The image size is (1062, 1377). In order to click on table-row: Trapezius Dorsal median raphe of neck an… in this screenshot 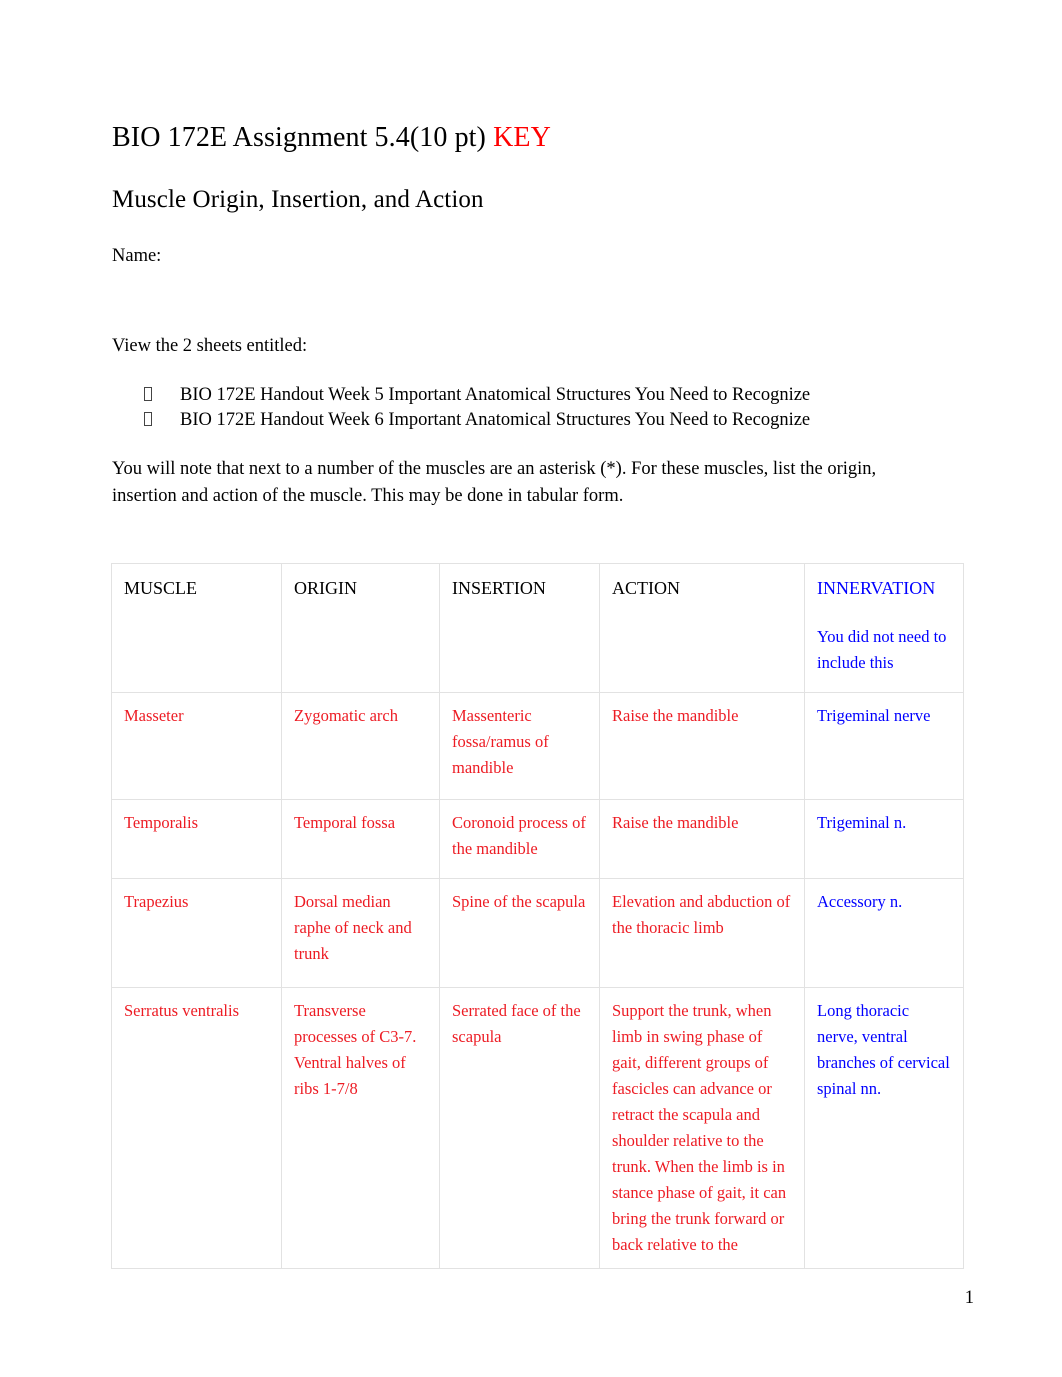, I will do `click(537, 932)`.